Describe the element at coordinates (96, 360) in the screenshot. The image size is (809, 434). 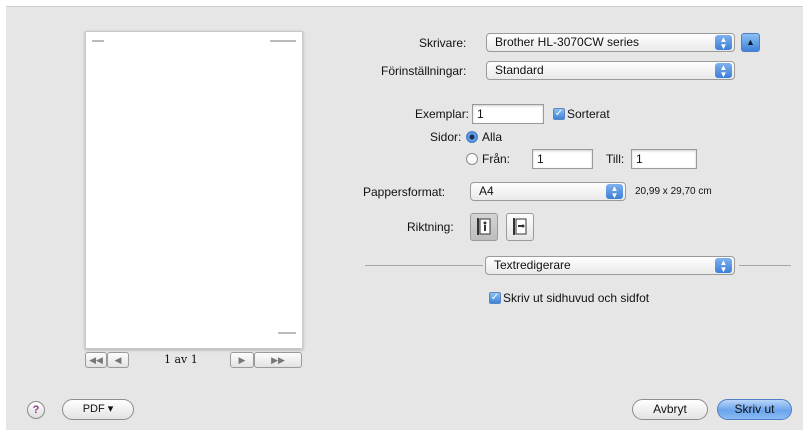
I see `first-page-button: ◀◀` at that location.